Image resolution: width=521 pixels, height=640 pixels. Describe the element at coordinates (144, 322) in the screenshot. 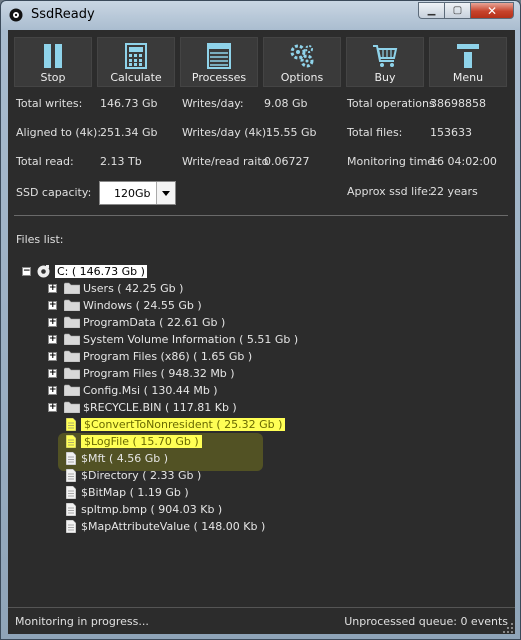

I see `folder-item: ProgramData ( 22.61 Gb )` at that location.